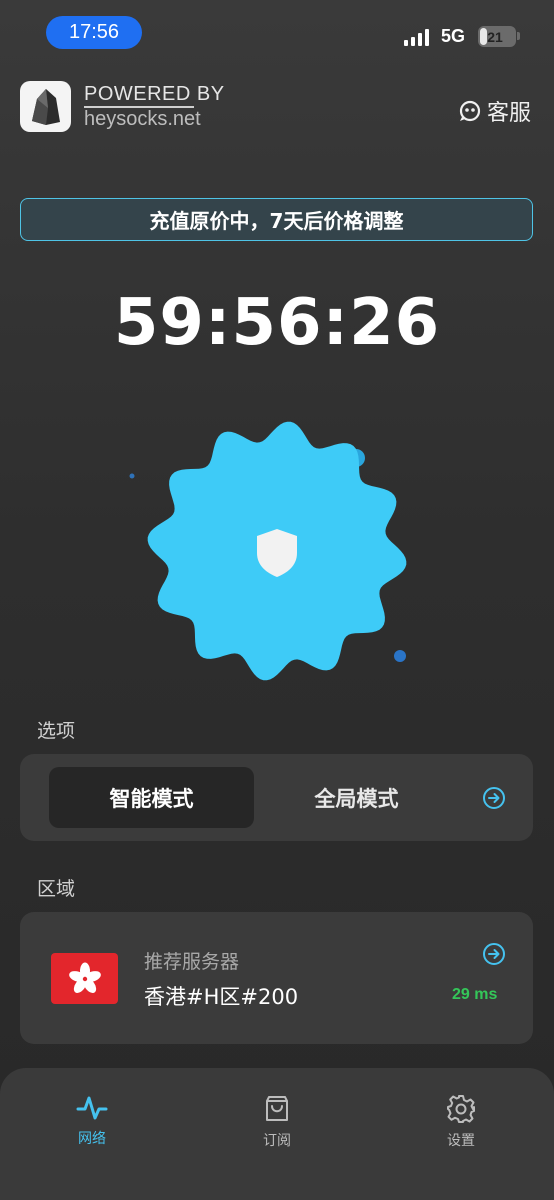  I want to click on tab-subscription-label: 订阅, so click(277, 1141).